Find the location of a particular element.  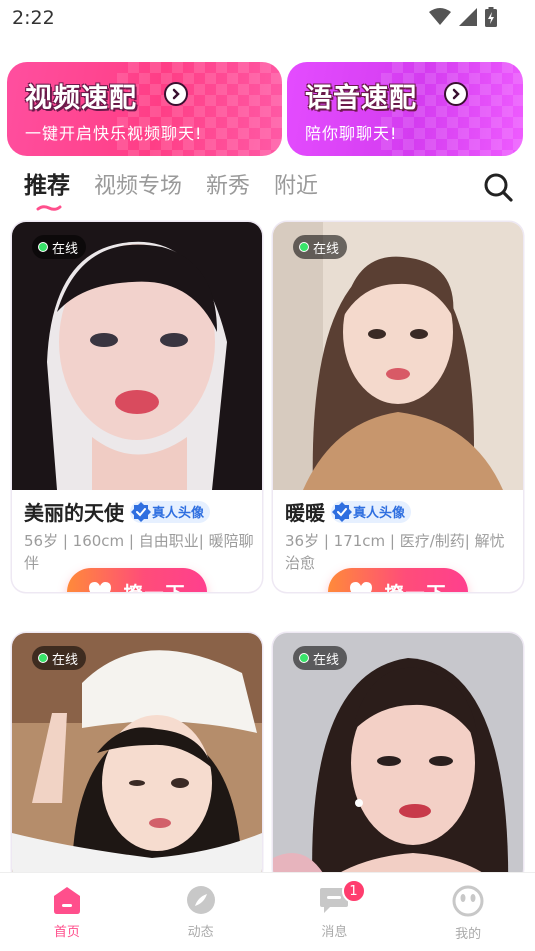

wifi-icon is located at coordinates (440, 16).